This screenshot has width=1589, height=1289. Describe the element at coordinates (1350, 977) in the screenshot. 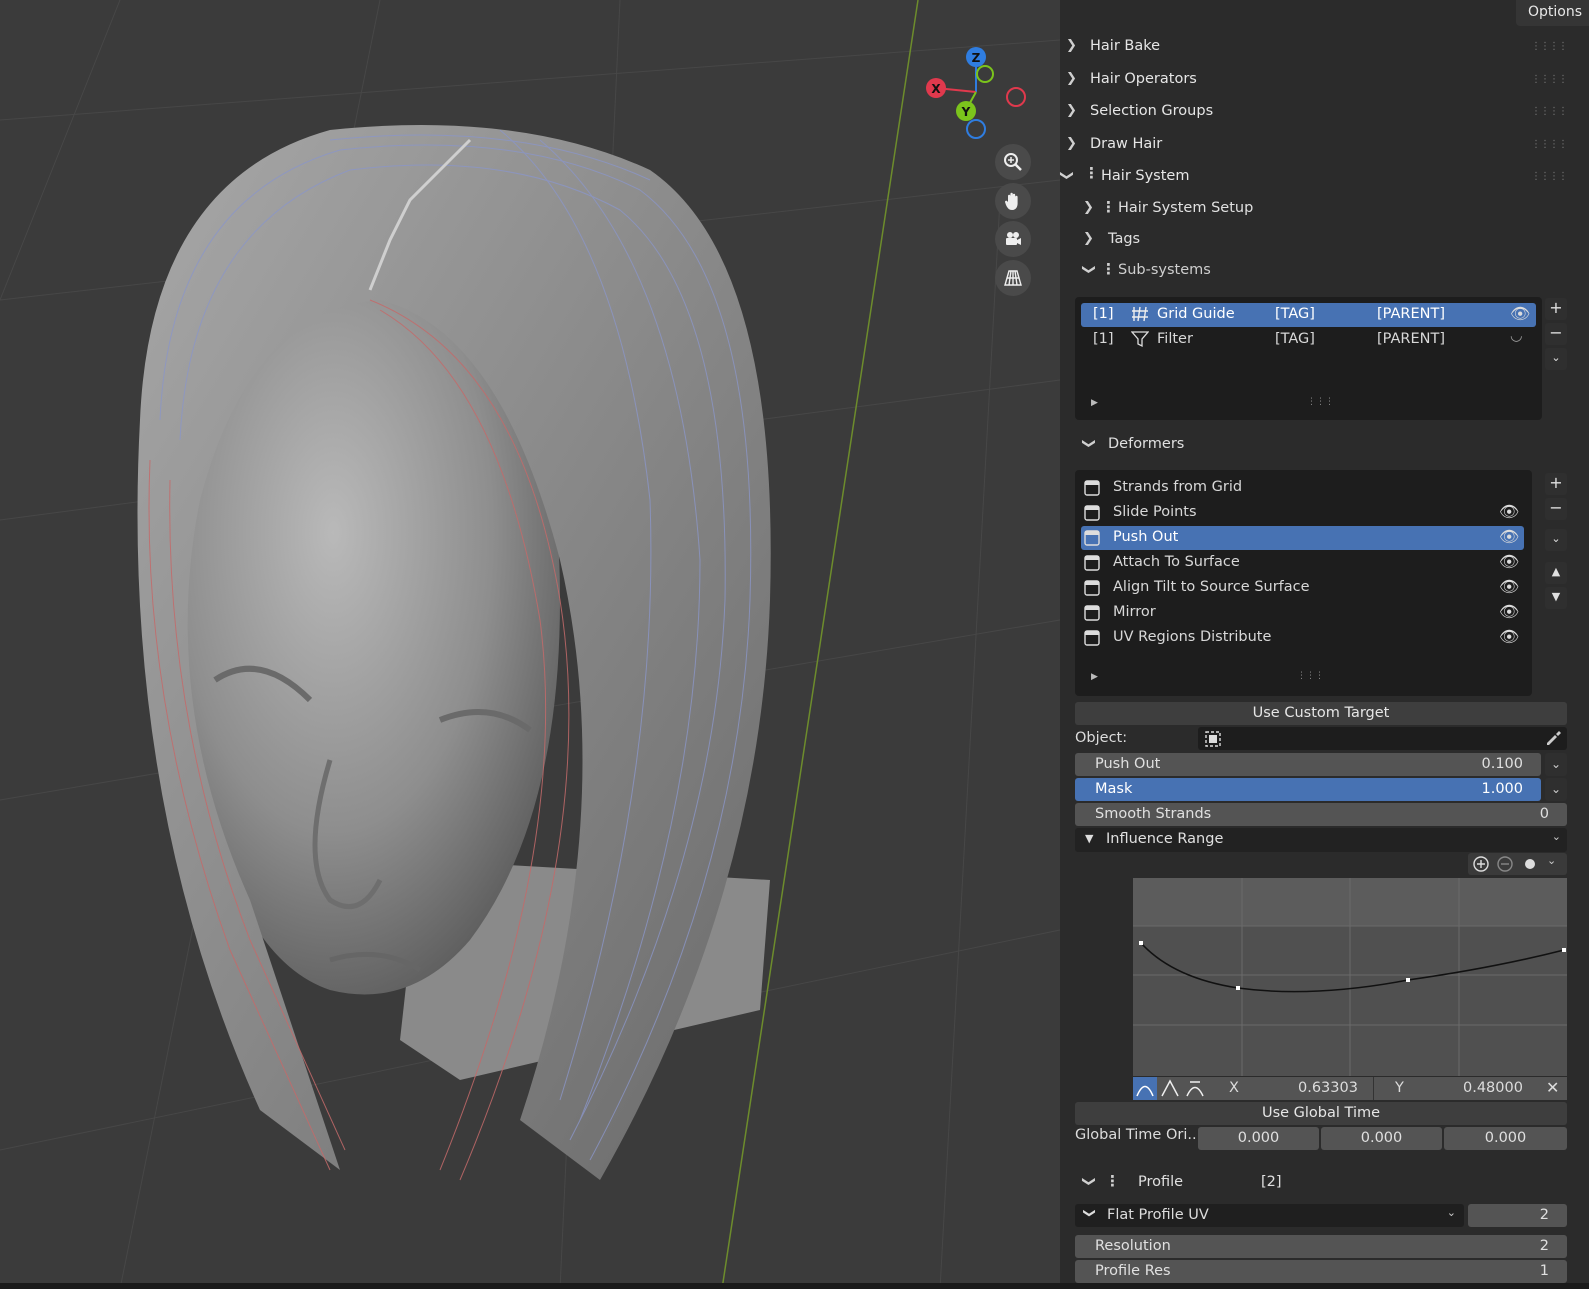

I see `influence-curve-editor` at that location.